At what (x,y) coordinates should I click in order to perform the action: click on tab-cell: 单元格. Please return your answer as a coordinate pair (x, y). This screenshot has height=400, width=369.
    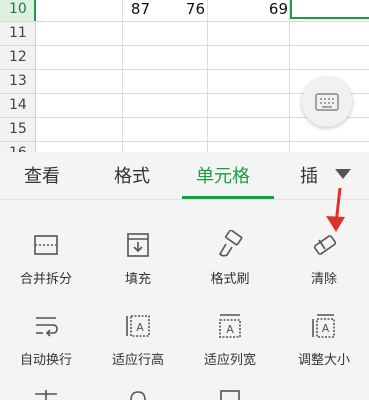
    Looking at the image, I should click on (223, 175).